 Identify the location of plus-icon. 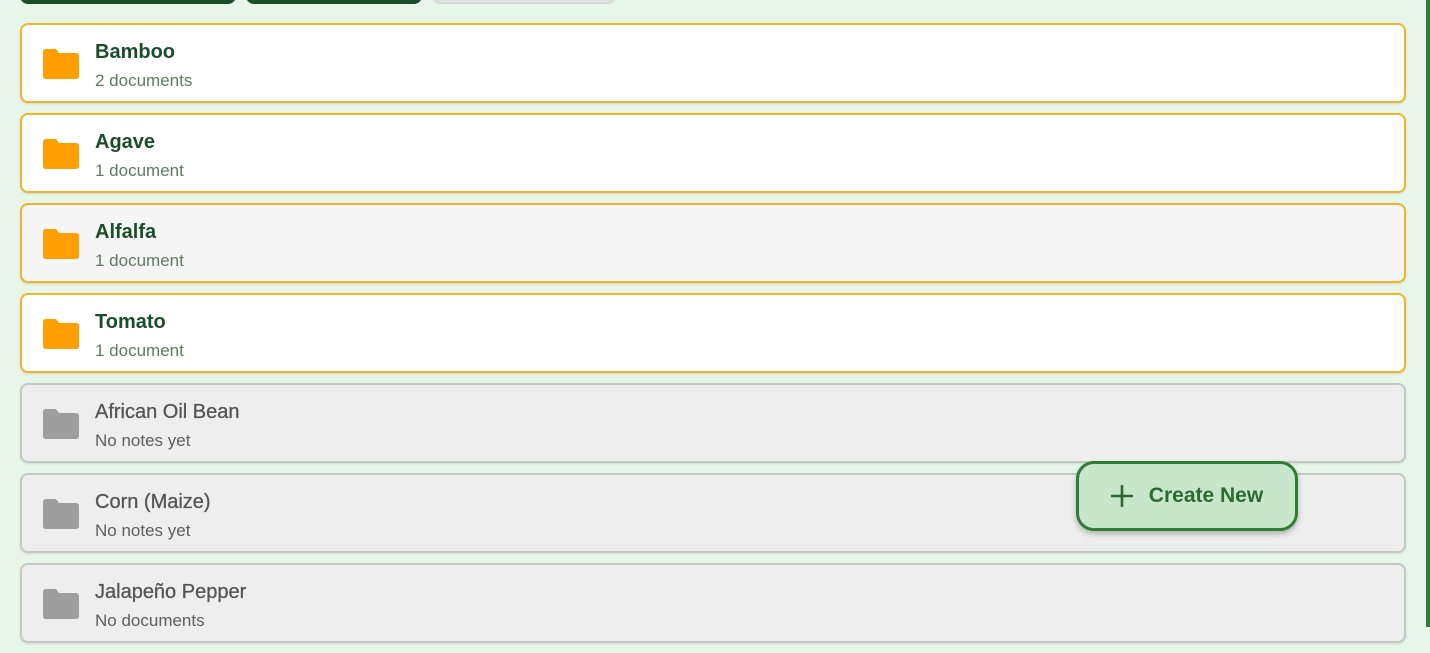
(1121, 496).